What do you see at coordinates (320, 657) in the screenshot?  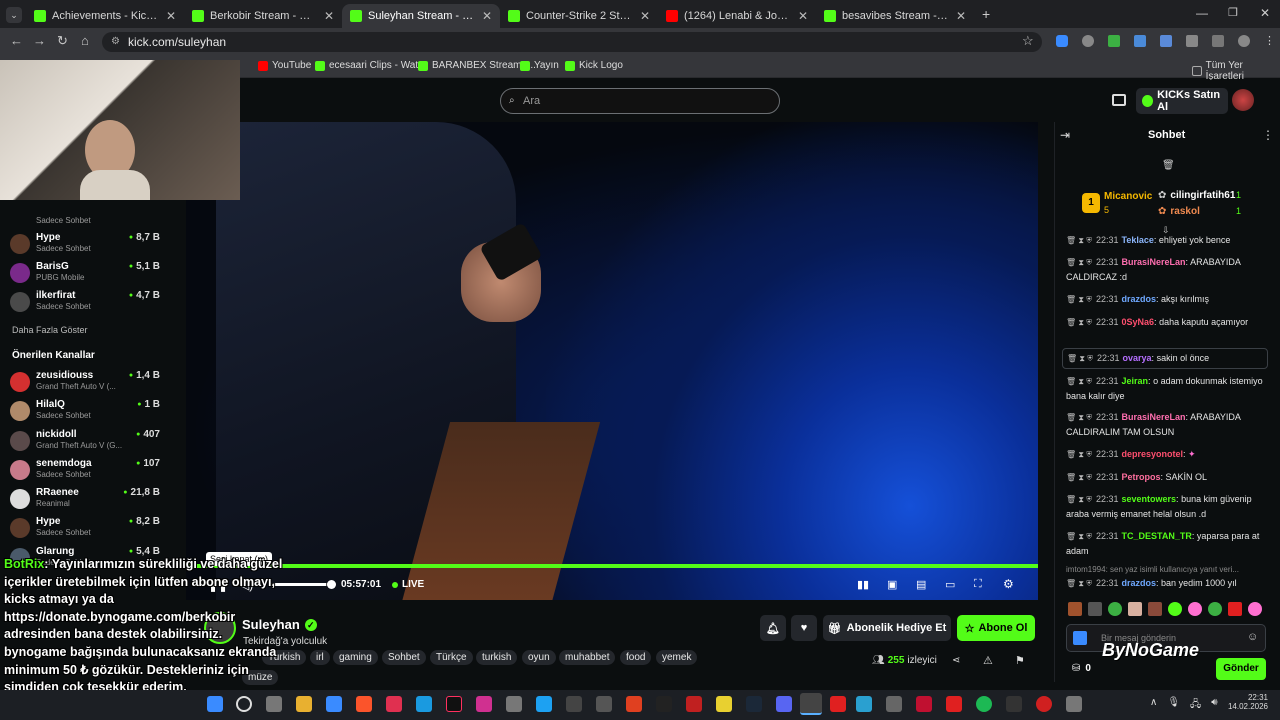 I see `tag: irl` at bounding box center [320, 657].